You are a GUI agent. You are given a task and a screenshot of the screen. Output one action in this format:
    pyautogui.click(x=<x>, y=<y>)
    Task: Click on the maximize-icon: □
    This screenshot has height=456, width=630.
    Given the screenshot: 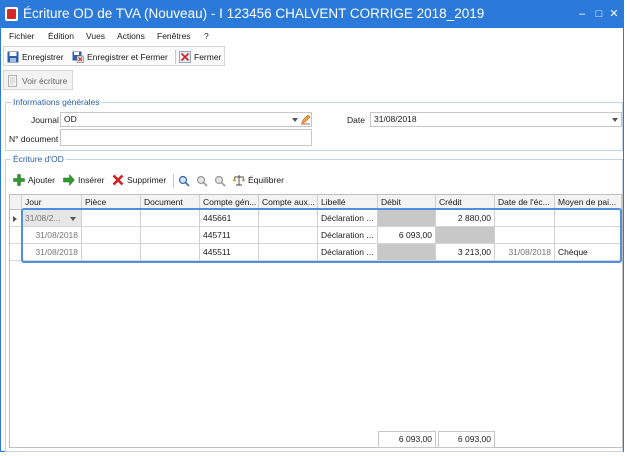 What is the action you would take?
    pyautogui.click(x=599, y=14)
    